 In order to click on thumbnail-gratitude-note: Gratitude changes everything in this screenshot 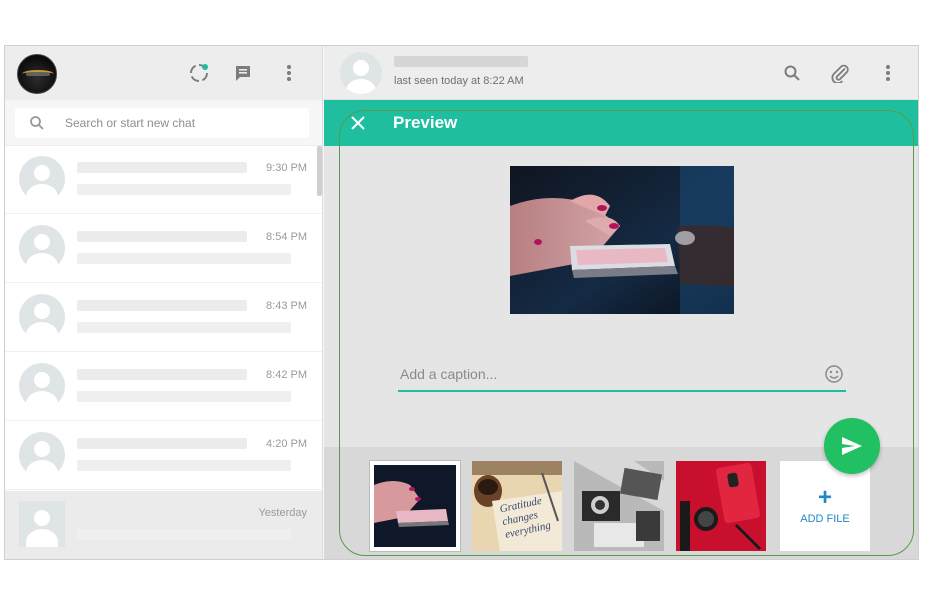, I will do `click(517, 506)`.